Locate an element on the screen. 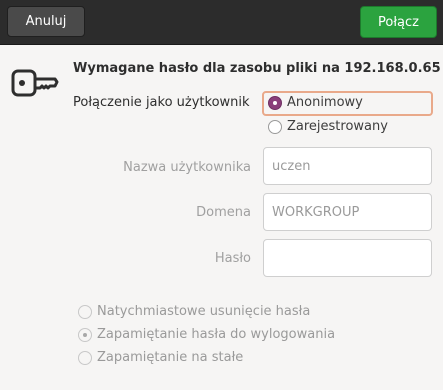  username-label: Nazwa użytkownika is located at coordinates (187, 167).